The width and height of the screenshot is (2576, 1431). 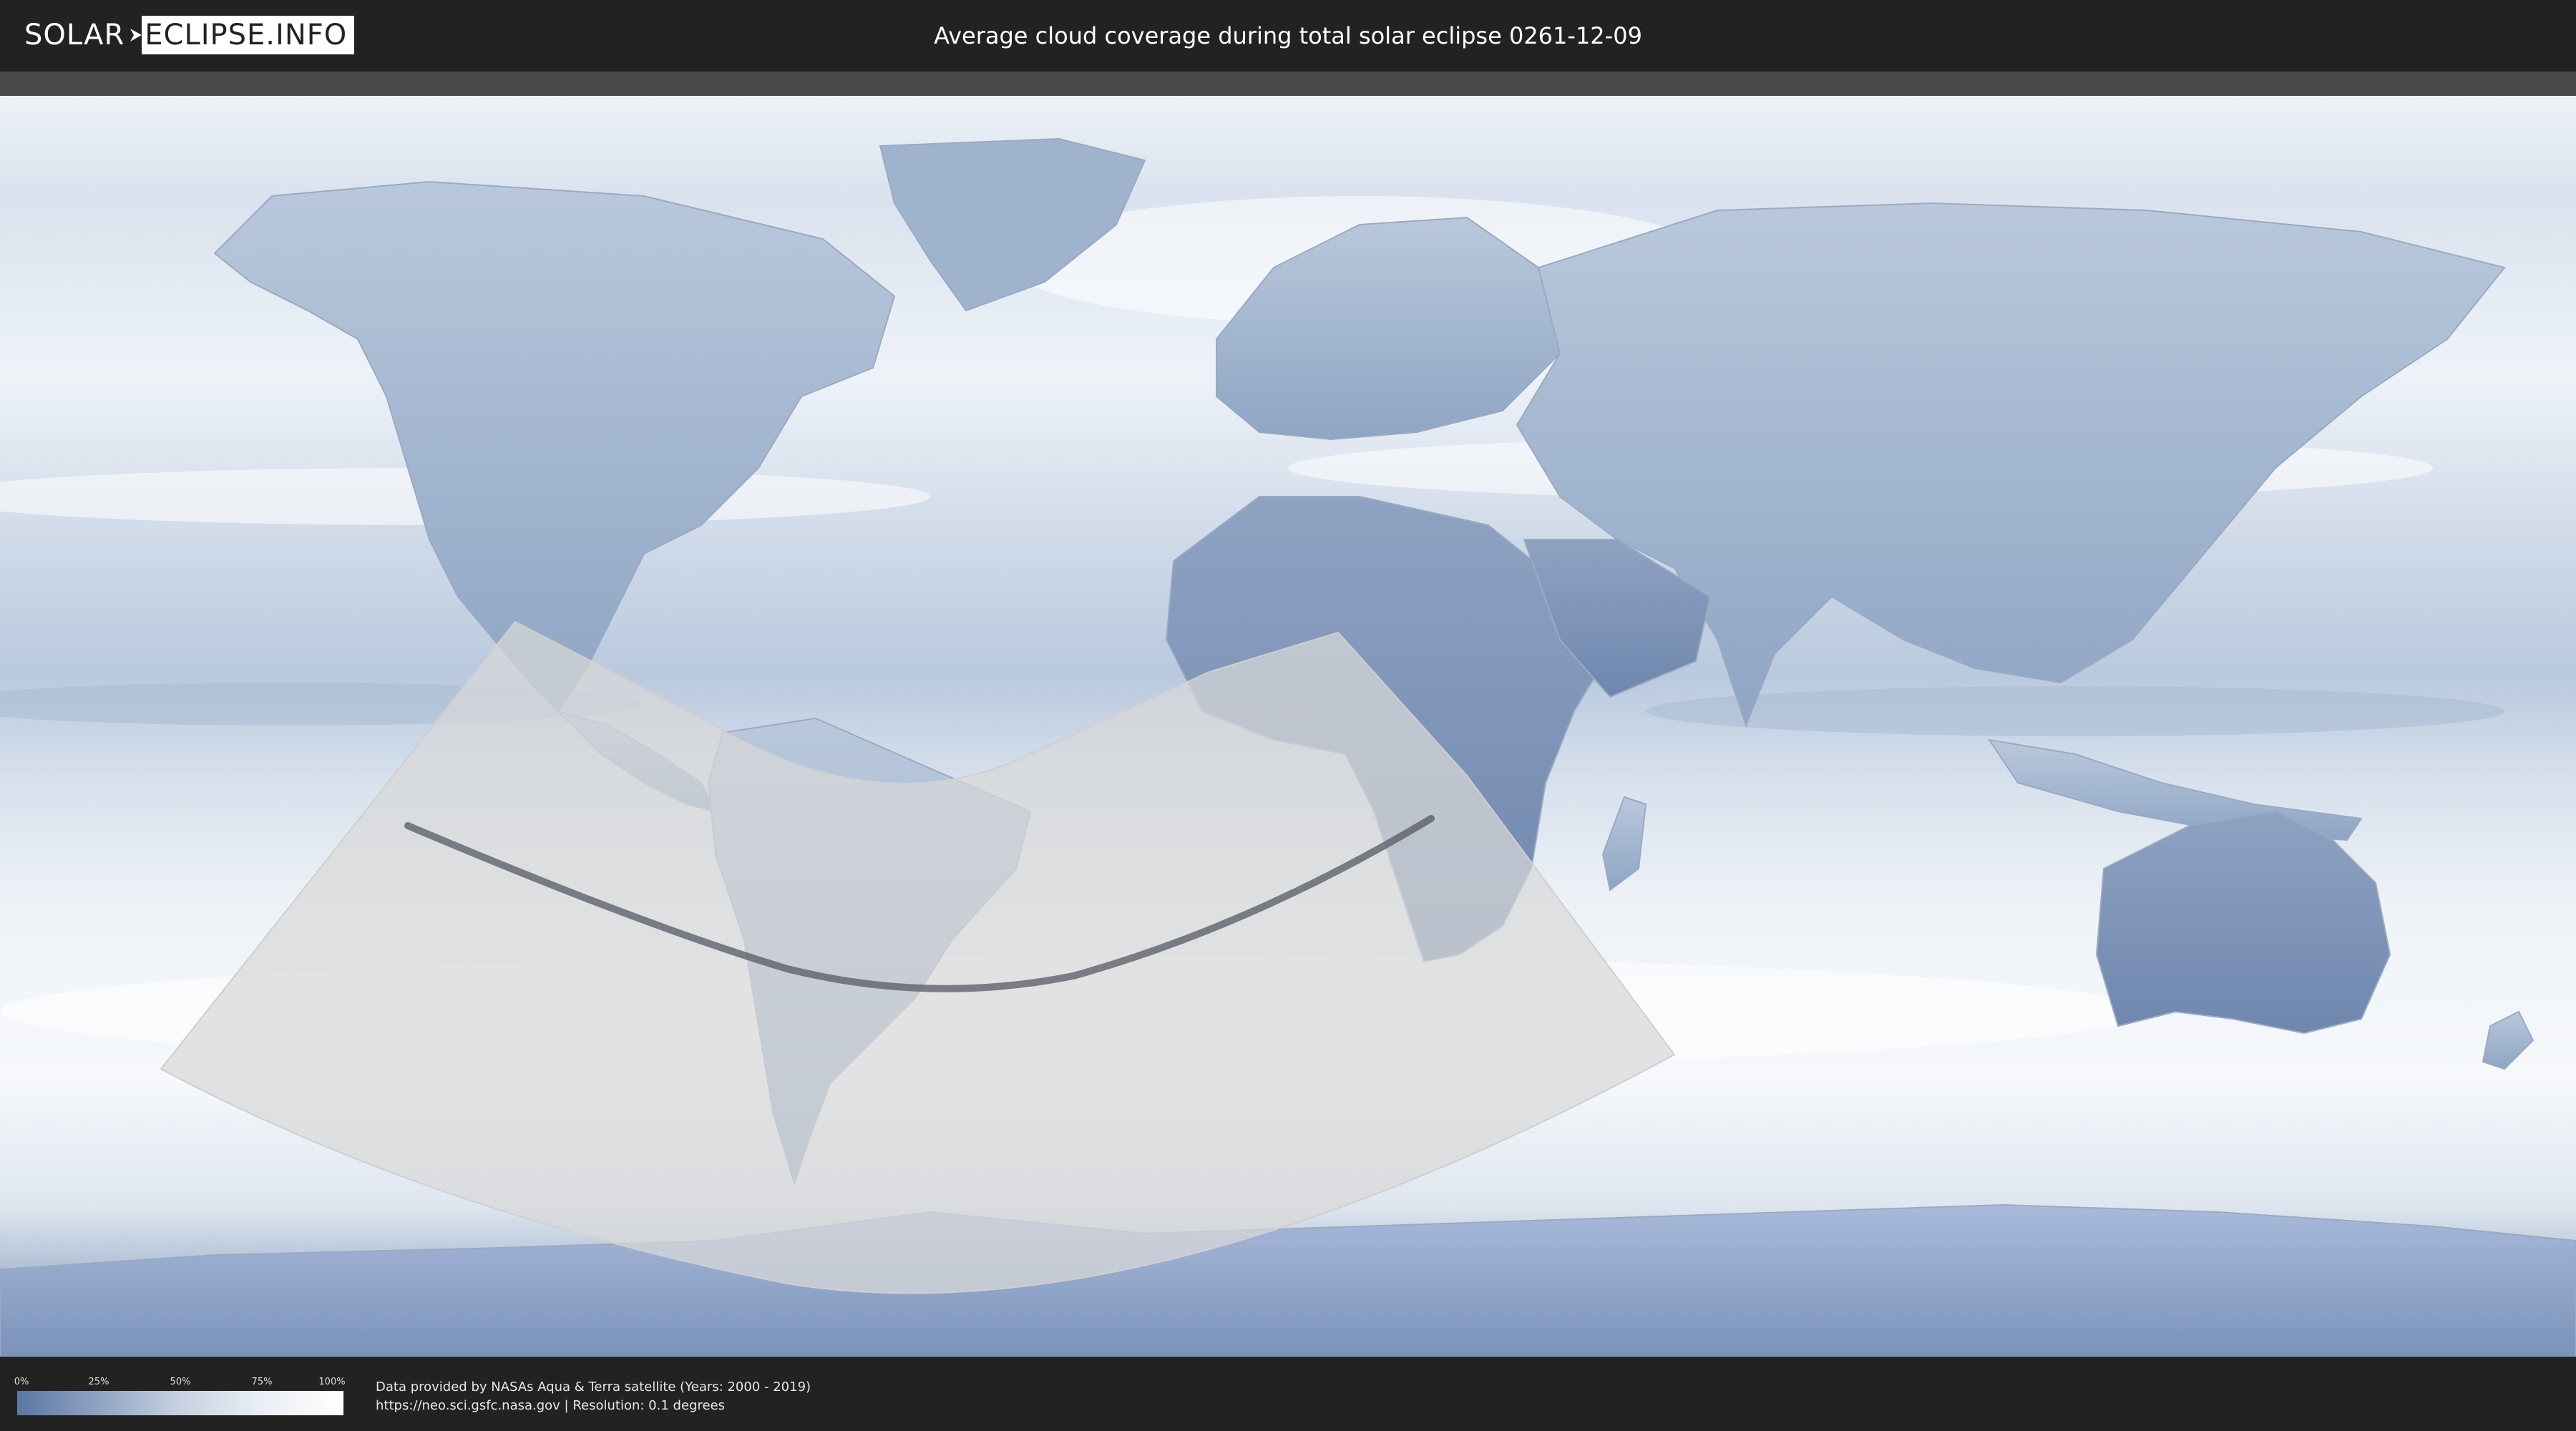 I want to click on map-top-band, so click(x=1288, y=84).